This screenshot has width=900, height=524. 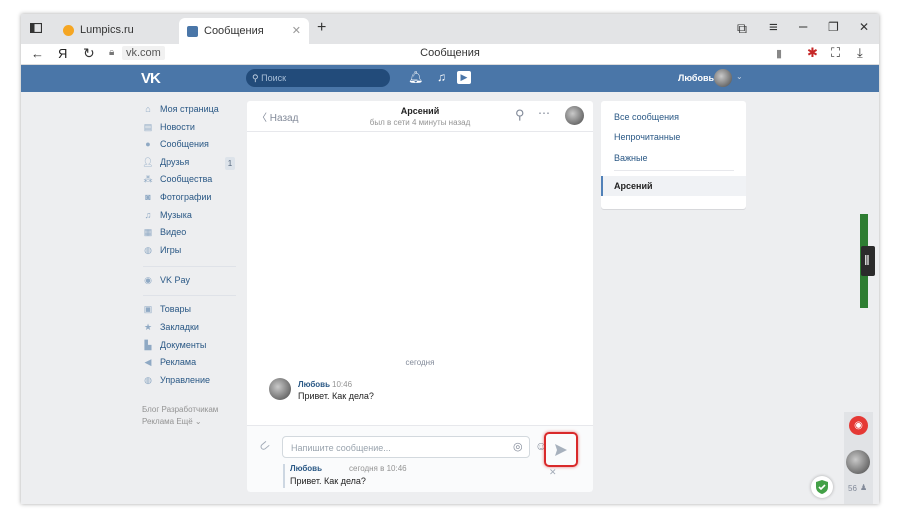 I want to click on sidebar-item-groups: ⁂ Сообщества, so click(x=178, y=179).